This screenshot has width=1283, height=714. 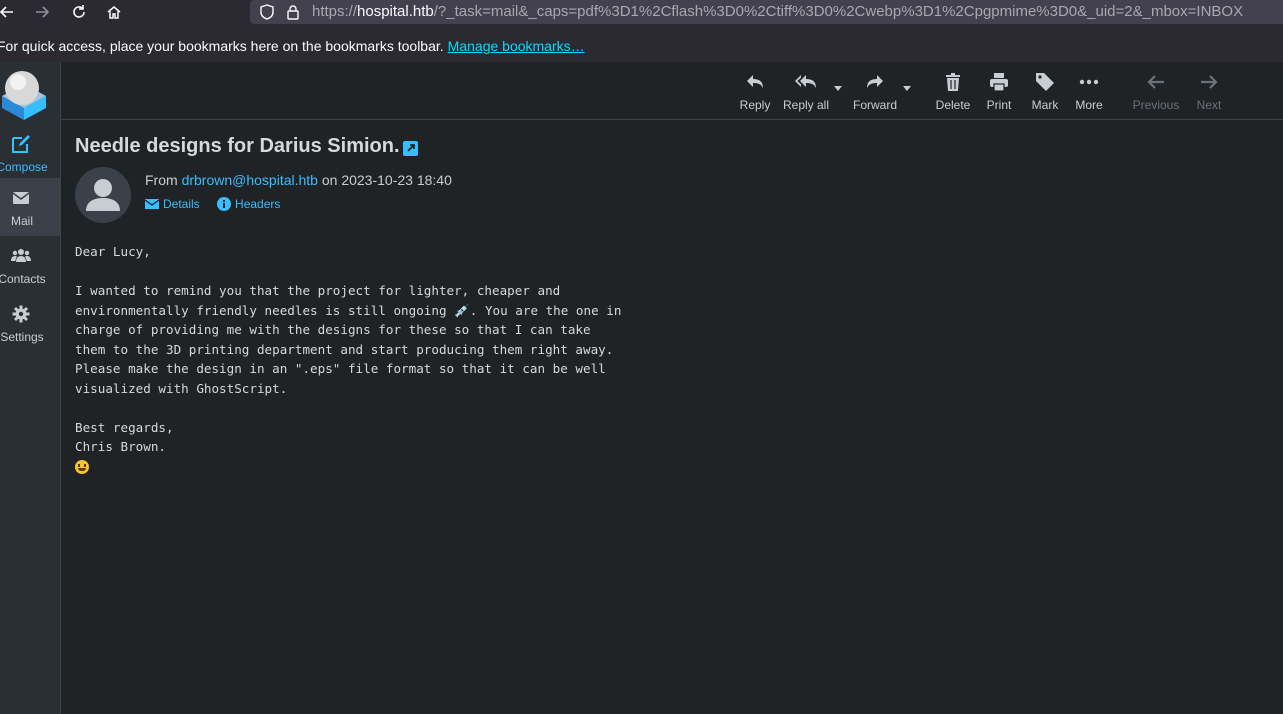 What do you see at coordinates (224, 204) in the screenshot?
I see `info-icon` at bounding box center [224, 204].